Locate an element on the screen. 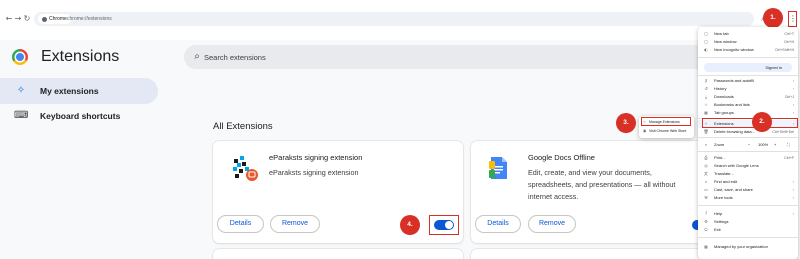 The image size is (800, 259). extension-name: eParaksts signing extension is located at coordinates (316, 157).